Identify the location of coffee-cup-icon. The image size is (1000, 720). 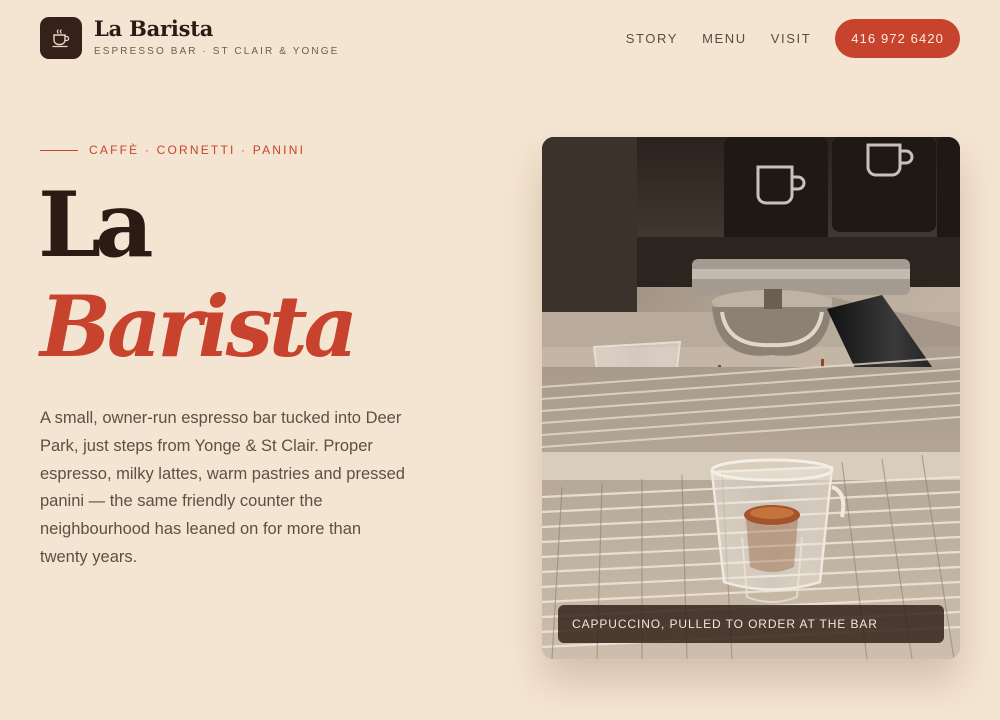
(61, 38).